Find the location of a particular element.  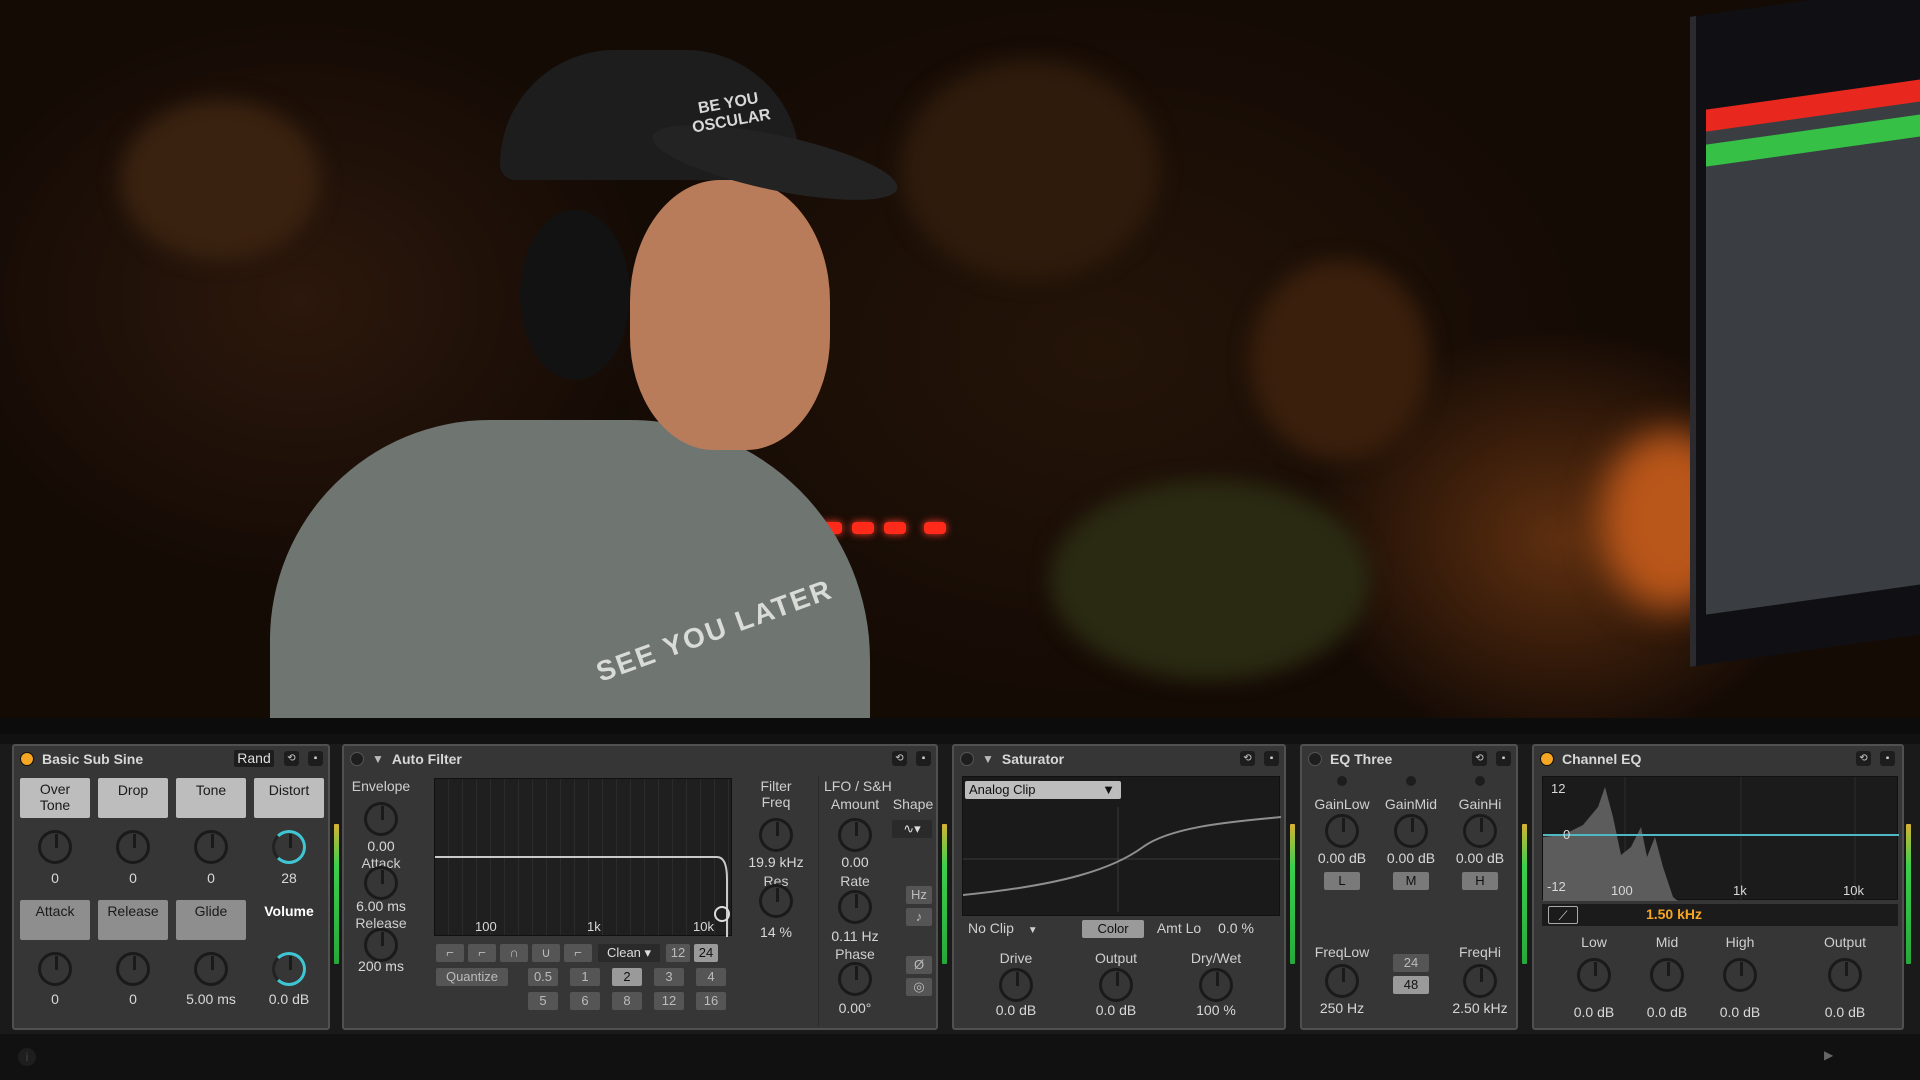

scroll-right-icon: ▶ is located at coordinates (1828, 1055).